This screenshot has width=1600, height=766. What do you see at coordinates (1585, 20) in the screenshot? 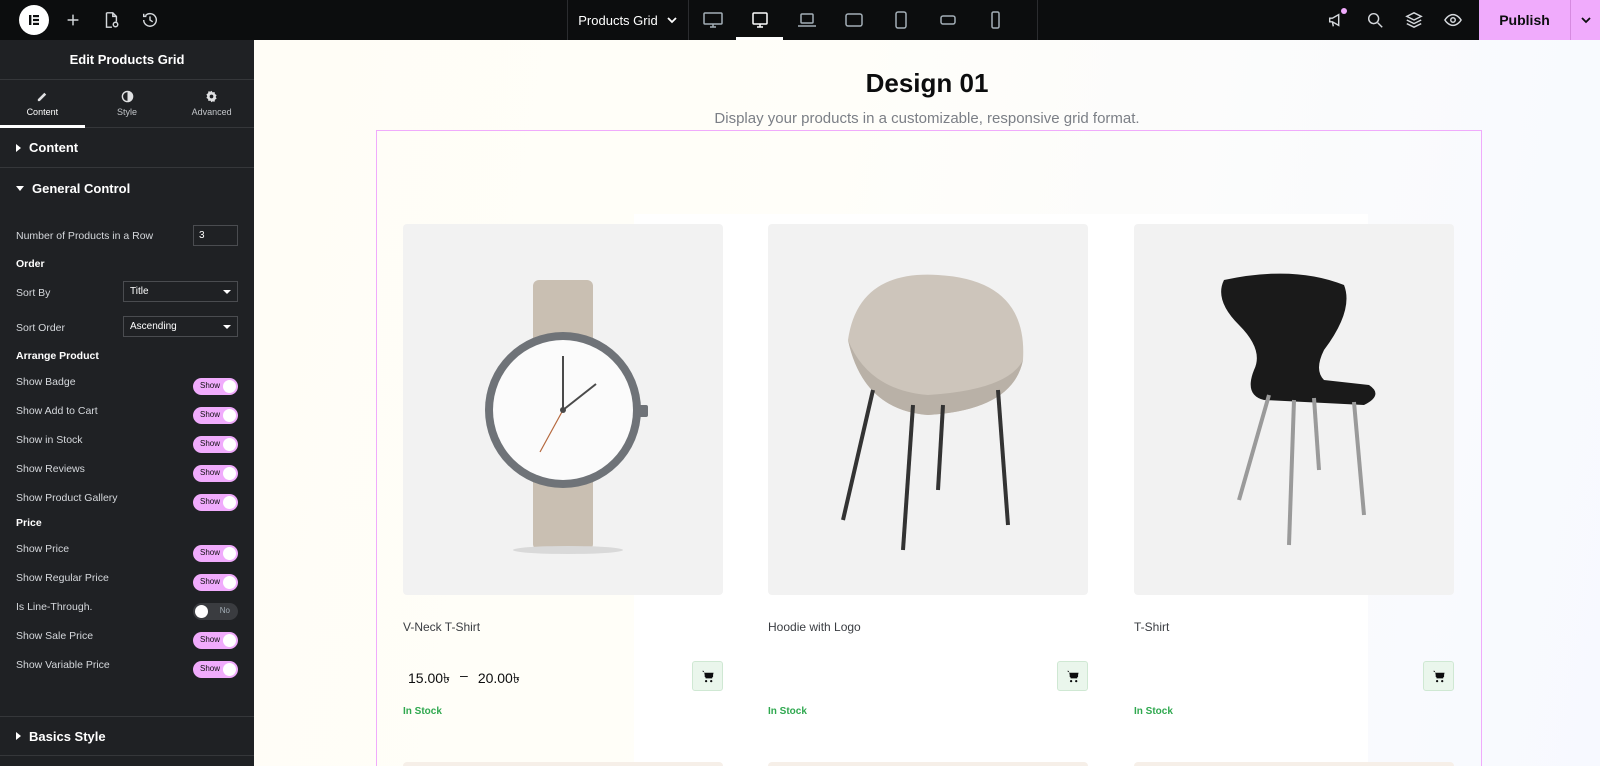
I see `publish-options-button` at bounding box center [1585, 20].